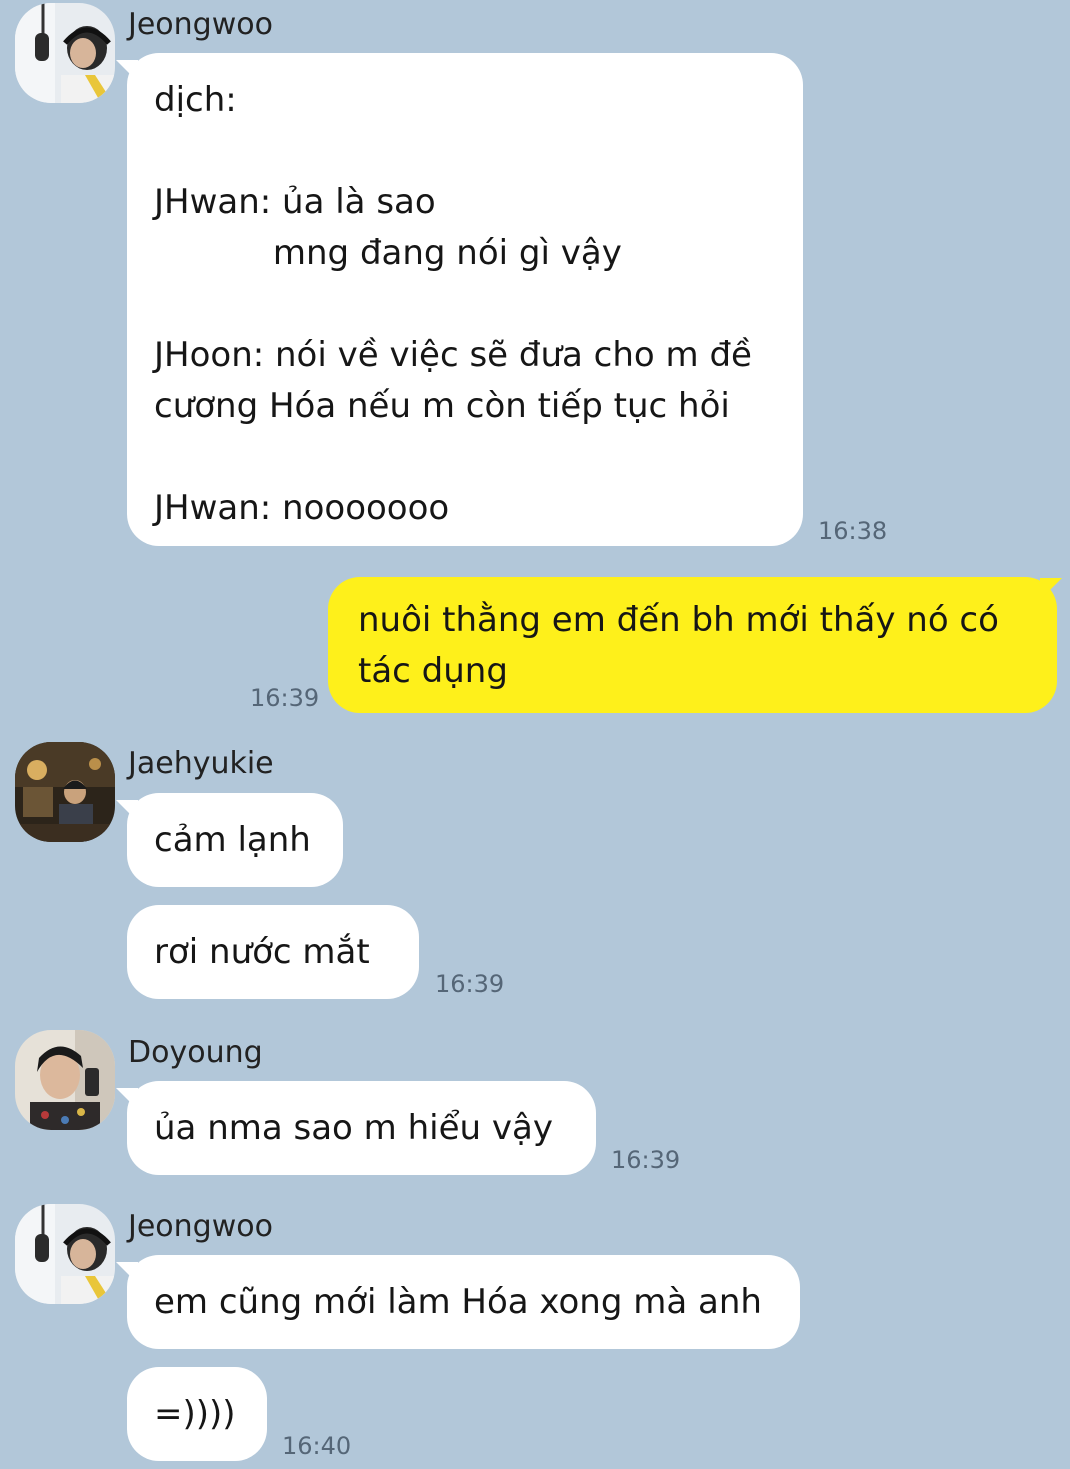 Image resolution: width=1070 pixels, height=1469 pixels. I want to click on avatar-doyoung, so click(65, 1080).